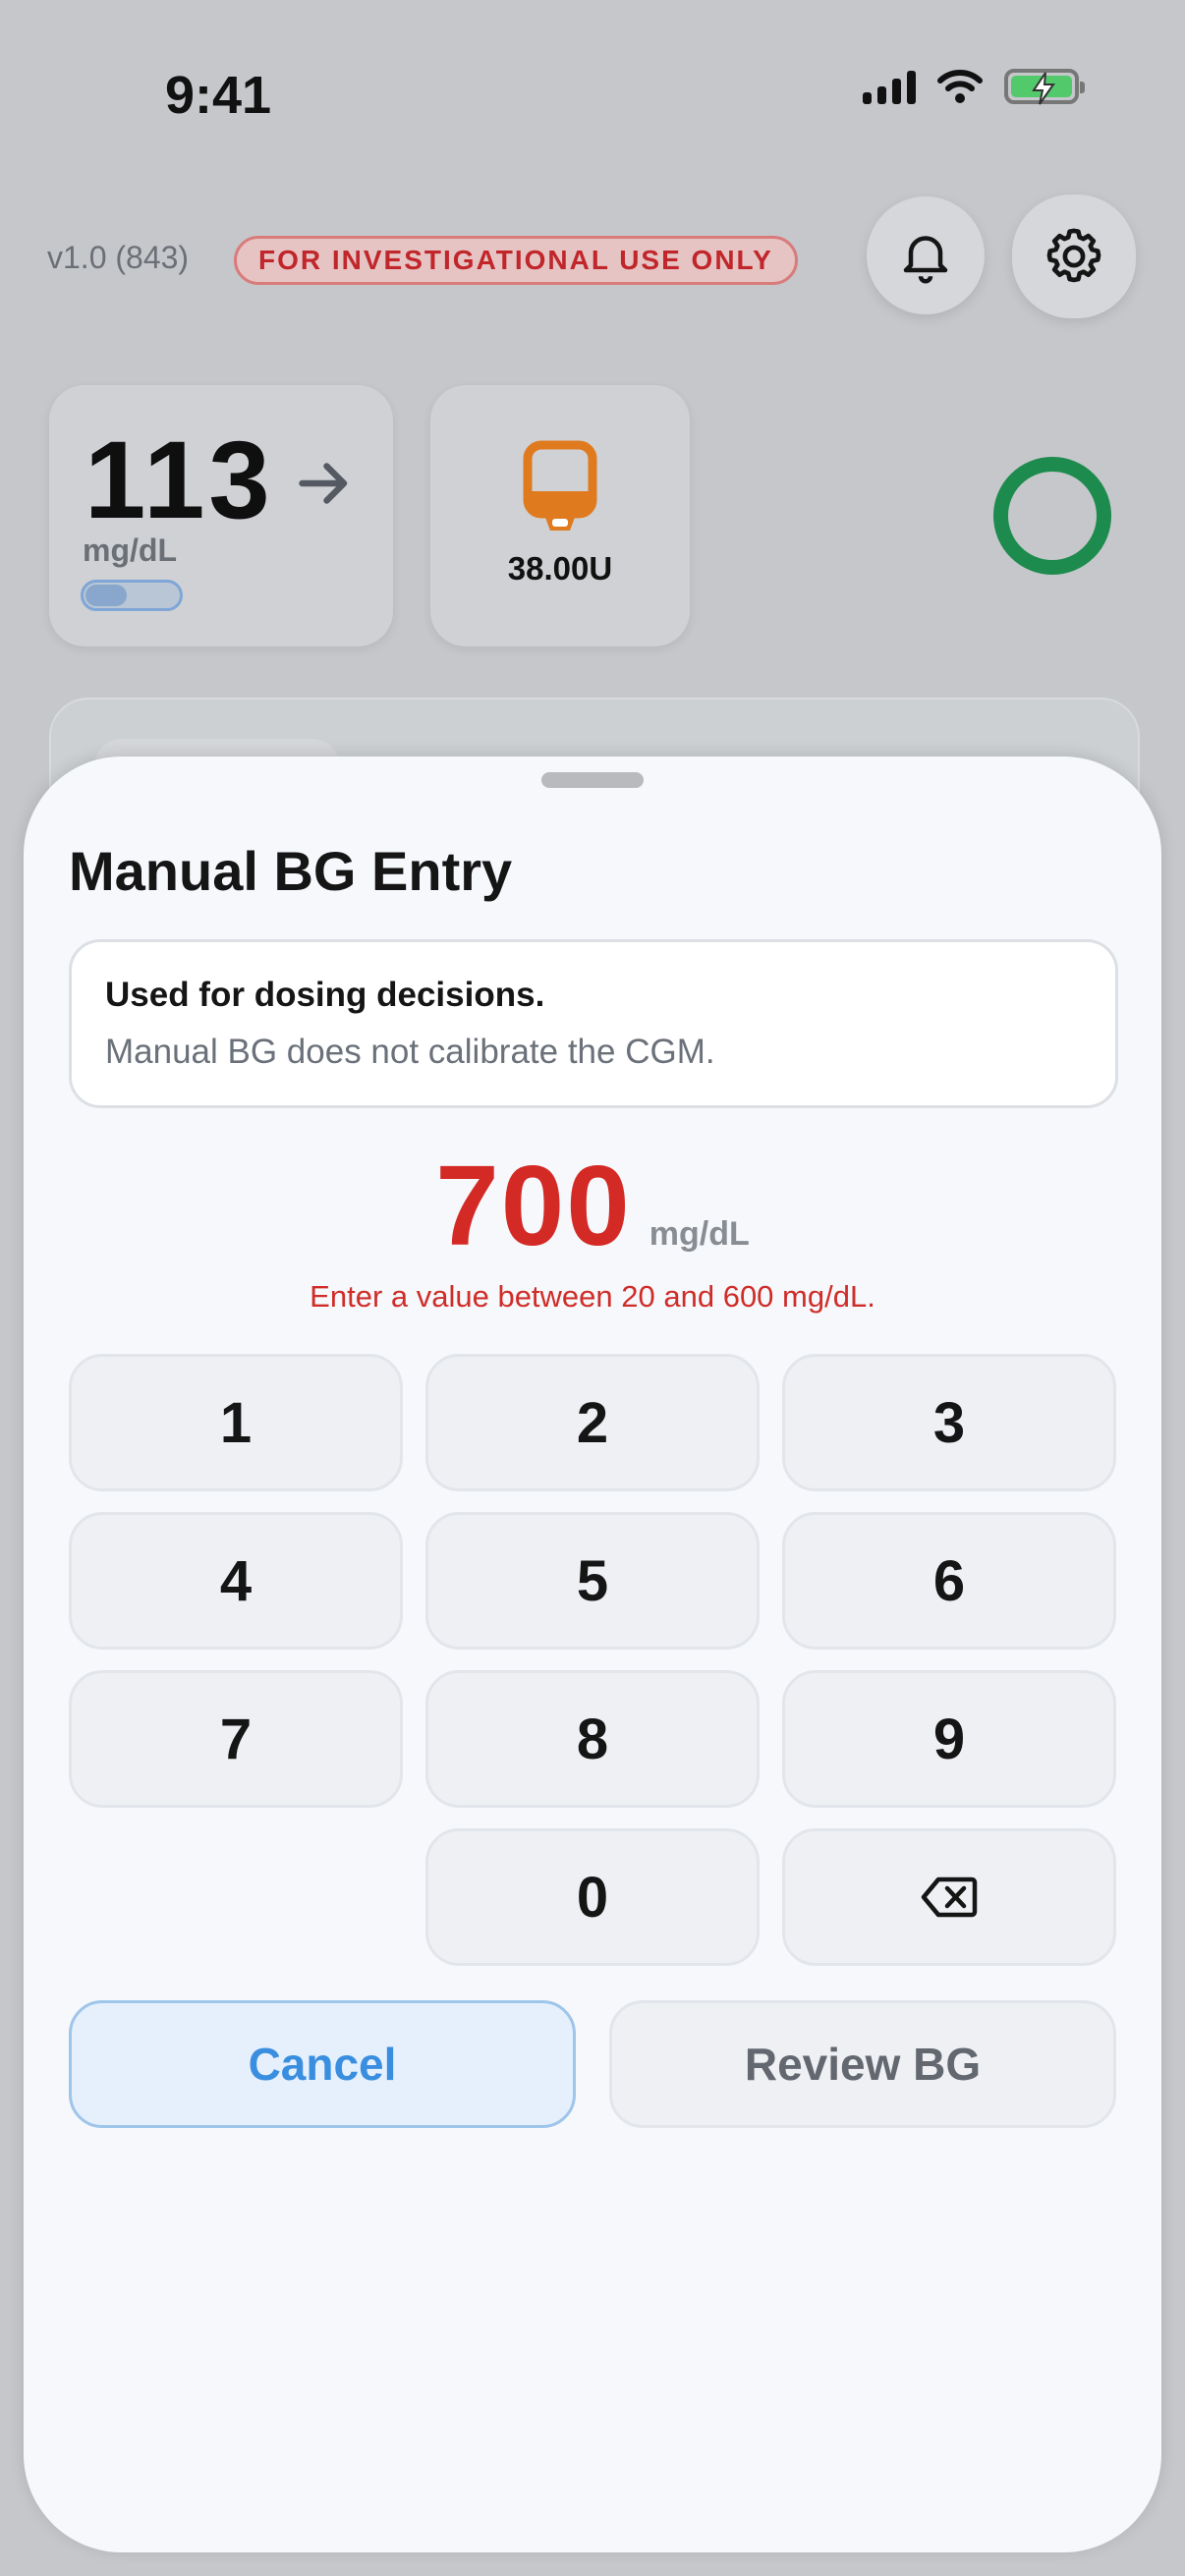 This screenshot has height=2576, width=1185. I want to click on key-3: 3, so click(949, 1422).